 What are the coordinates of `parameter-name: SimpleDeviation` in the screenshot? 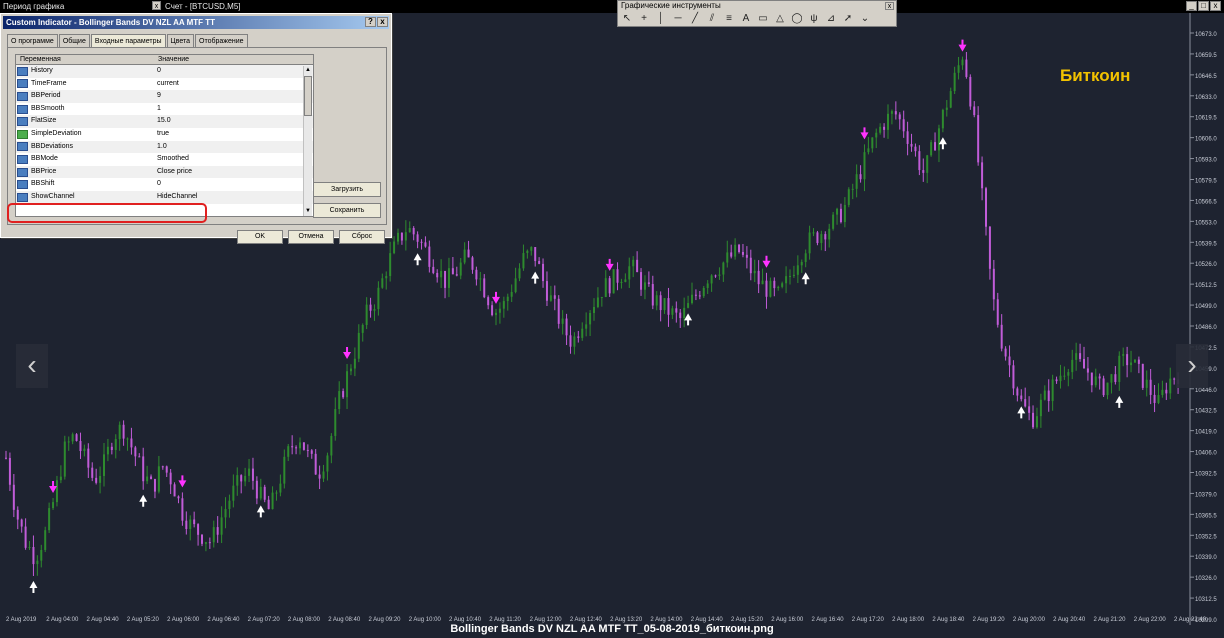 It's located at (56, 133).